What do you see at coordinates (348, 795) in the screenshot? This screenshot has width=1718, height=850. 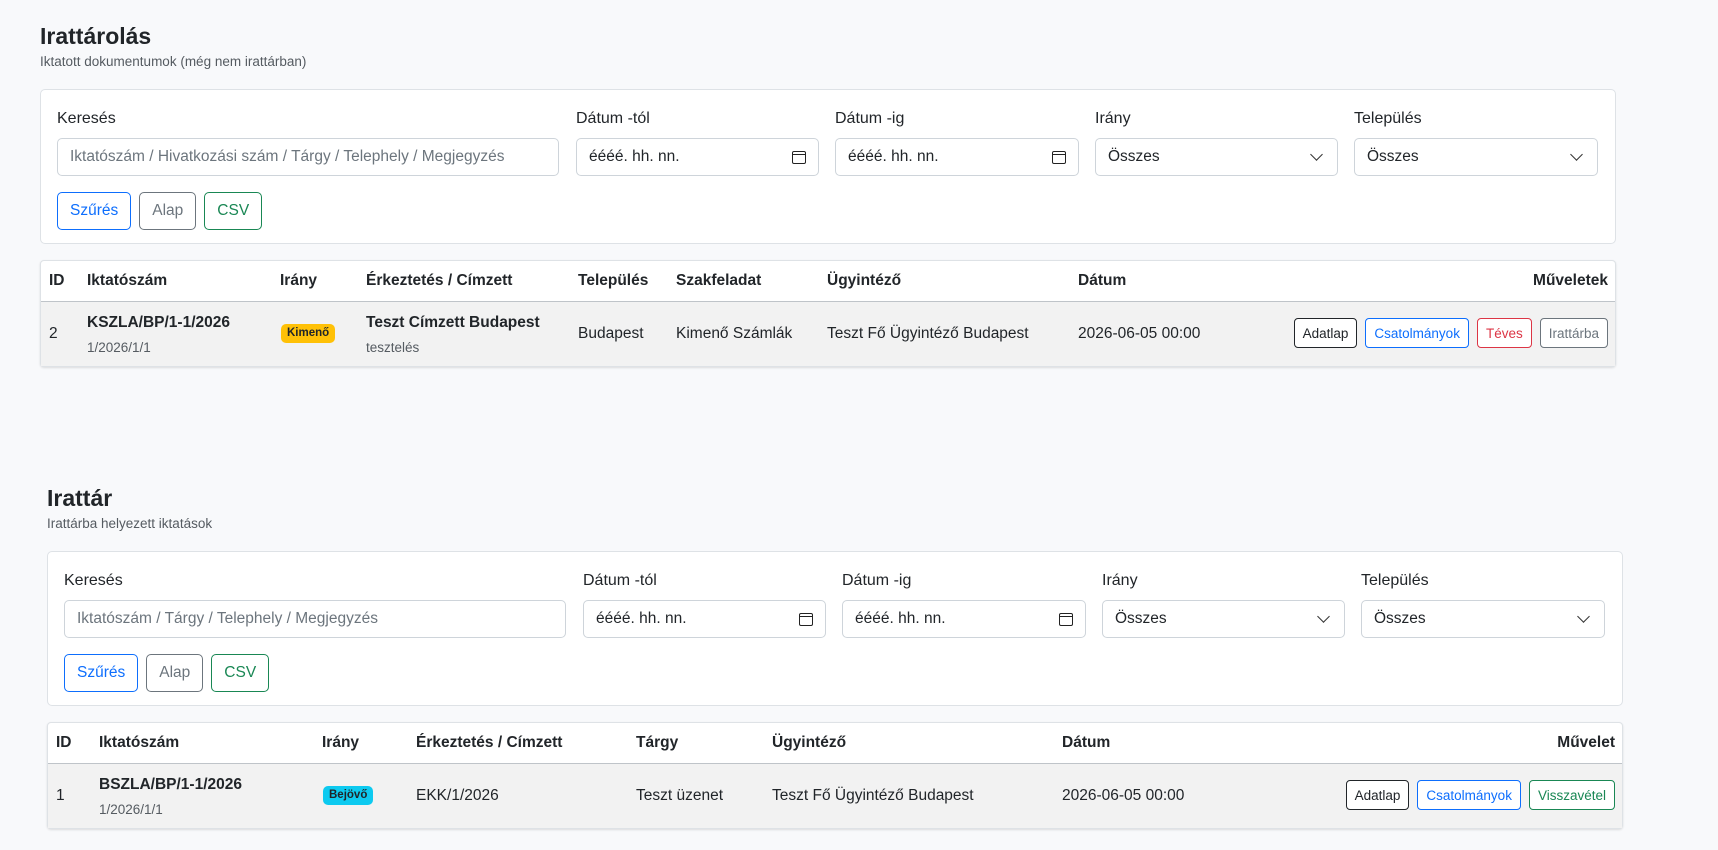 I see `direction-badge: Bejövő` at bounding box center [348, 795].